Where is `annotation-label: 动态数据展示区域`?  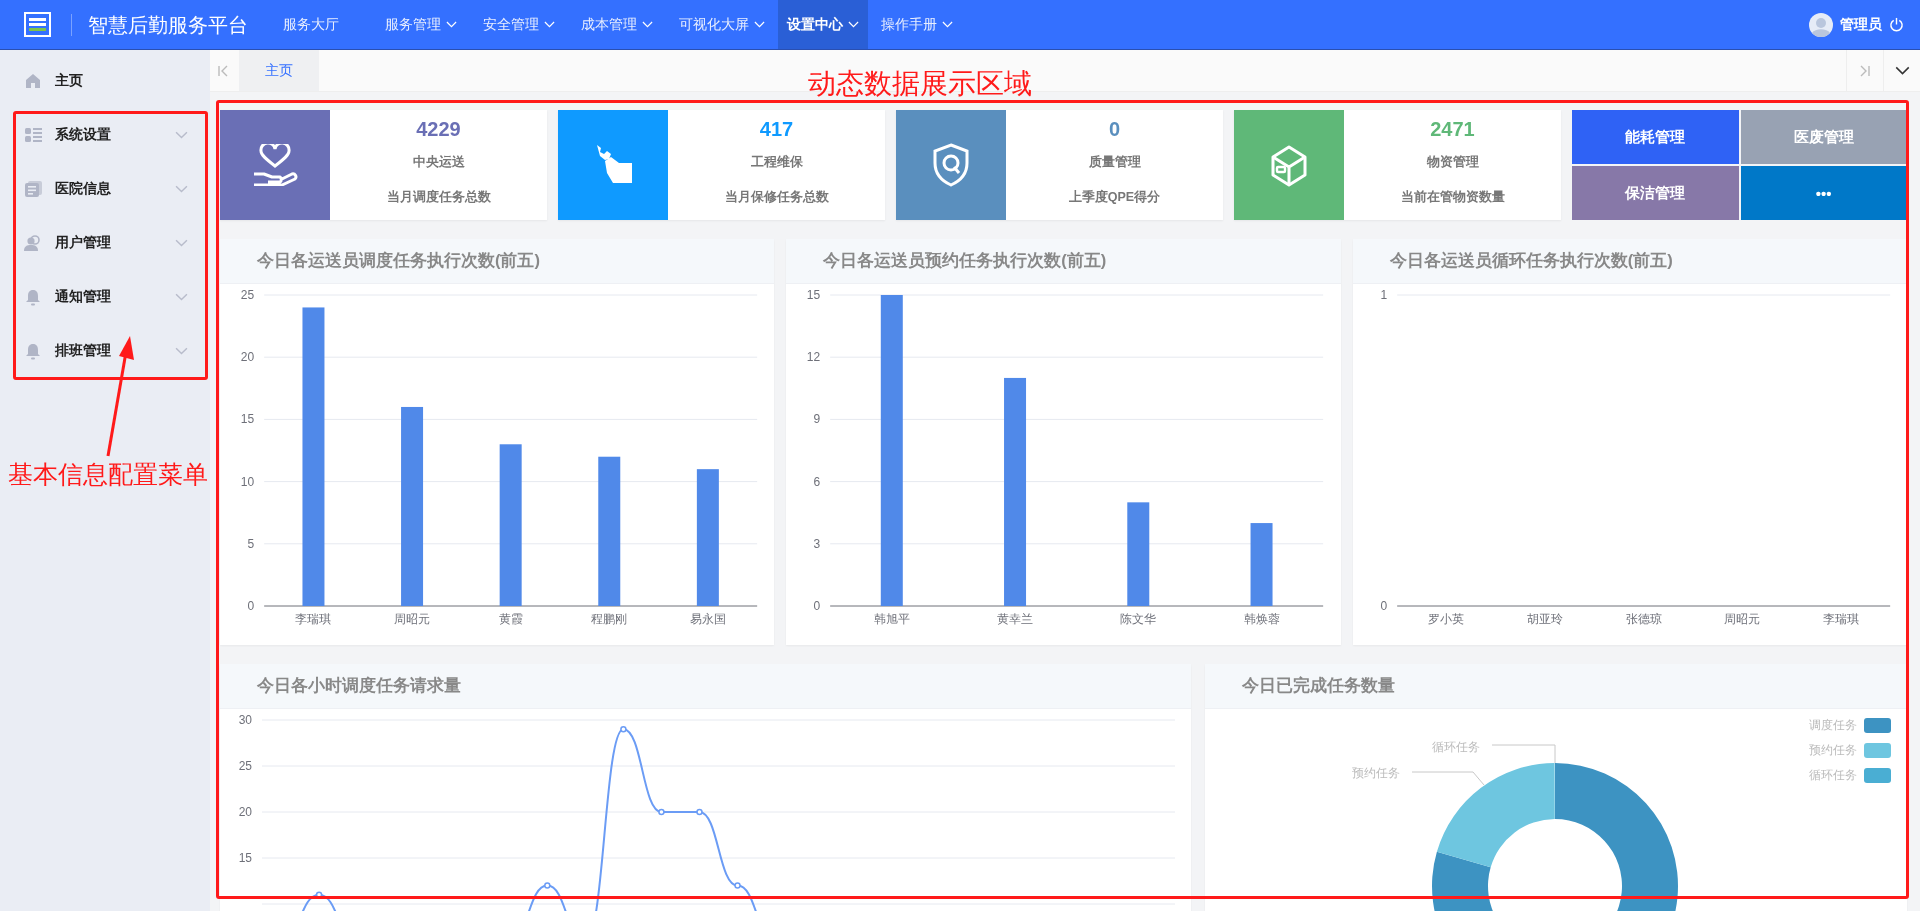
annotation-label: 动态数据展示区域 is located at coordinates (920, 84).